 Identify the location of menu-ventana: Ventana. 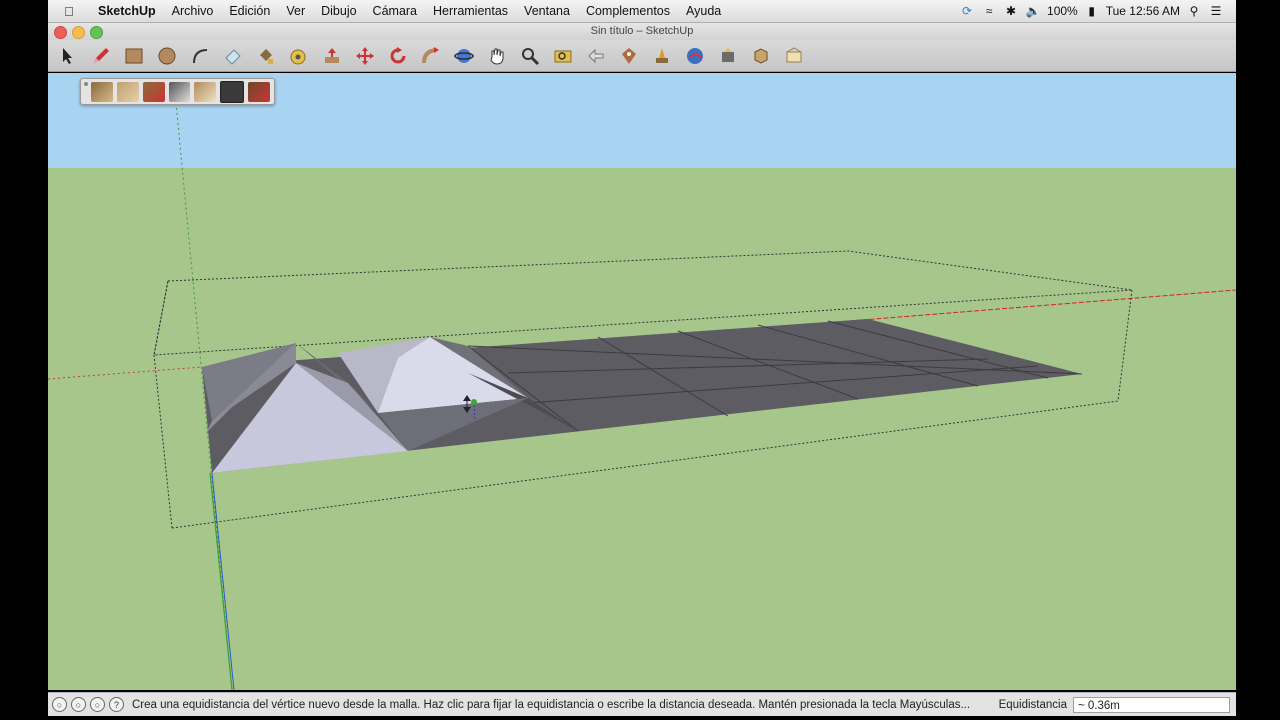
(547, 11).